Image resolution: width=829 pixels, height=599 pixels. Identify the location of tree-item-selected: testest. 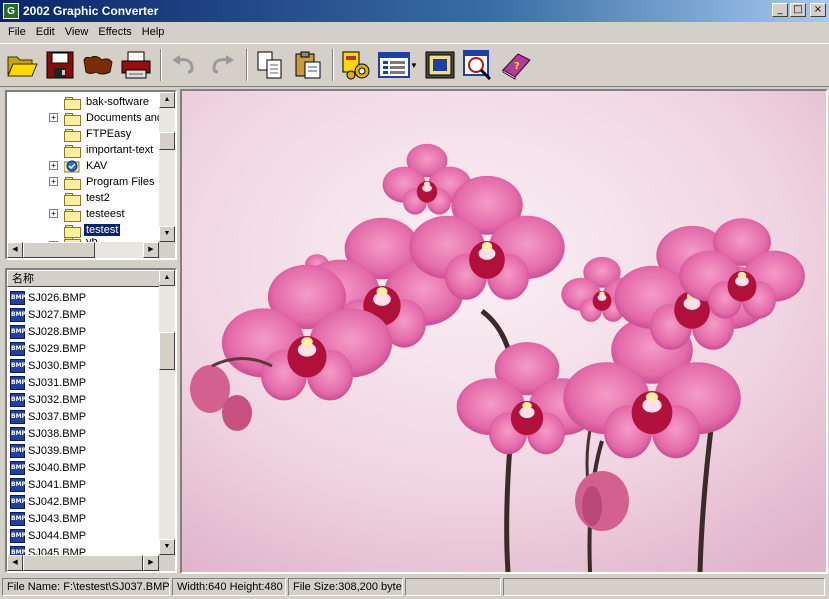
(64, 230).